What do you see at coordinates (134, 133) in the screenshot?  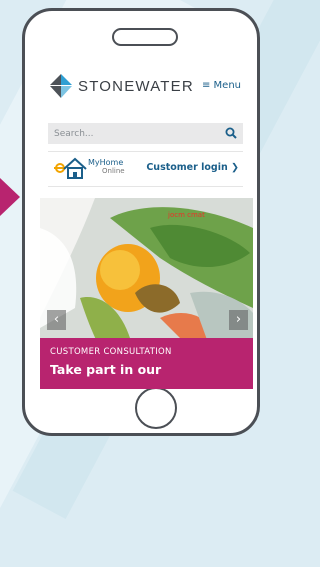 I see `search-input` at bounding box center [134, 133].